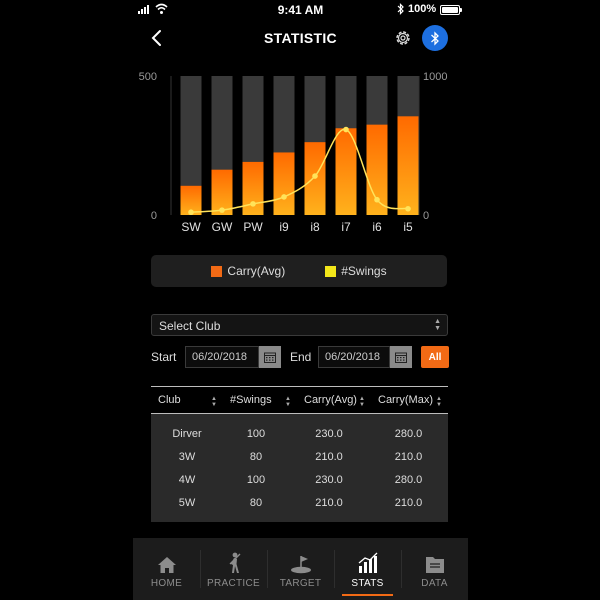  I want to click on tab-target: TARGET, so click(300, 569).